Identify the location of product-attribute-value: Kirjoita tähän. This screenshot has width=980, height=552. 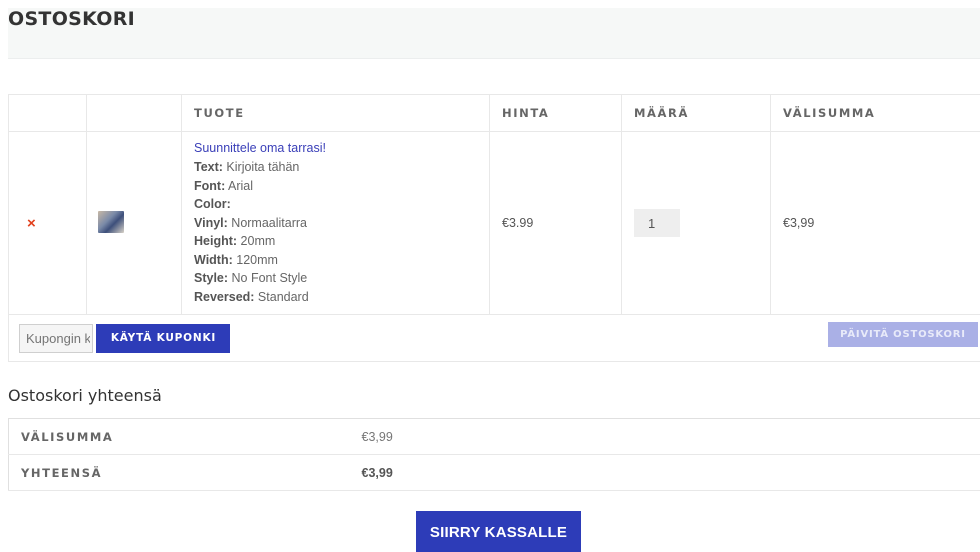
(261, 166).